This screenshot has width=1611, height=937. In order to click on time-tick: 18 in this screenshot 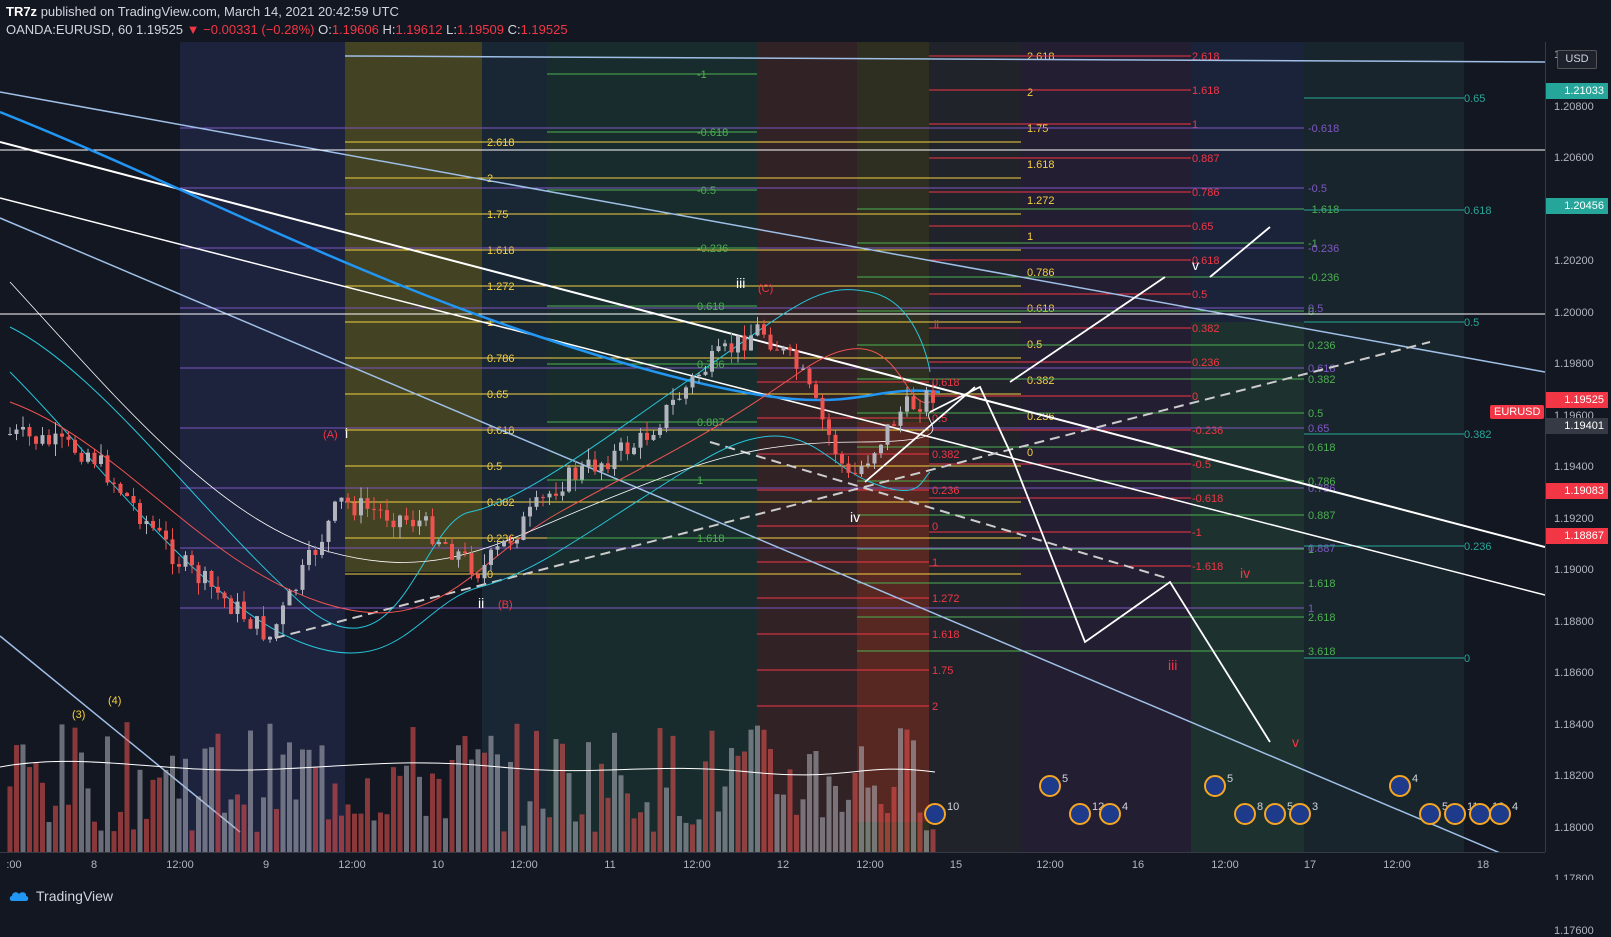, I will do `click(1483, 865)`.